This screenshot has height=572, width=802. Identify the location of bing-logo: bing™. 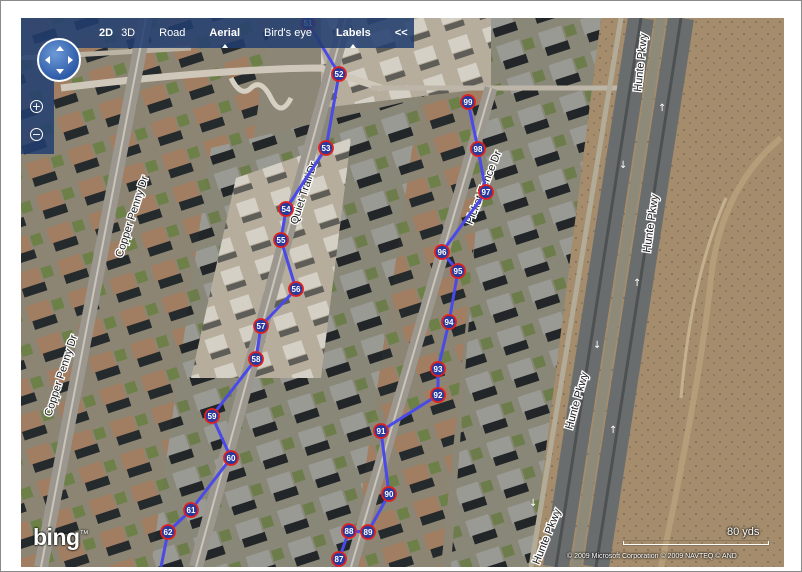
(61, 537).